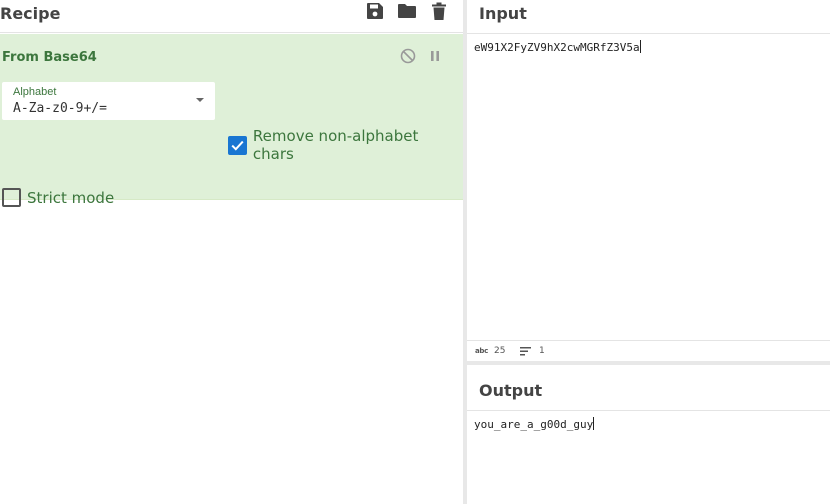 Image resolution: width=830 pixels, height=504 pixels. I want to click on chevron-down-icon, so click(200, 100).